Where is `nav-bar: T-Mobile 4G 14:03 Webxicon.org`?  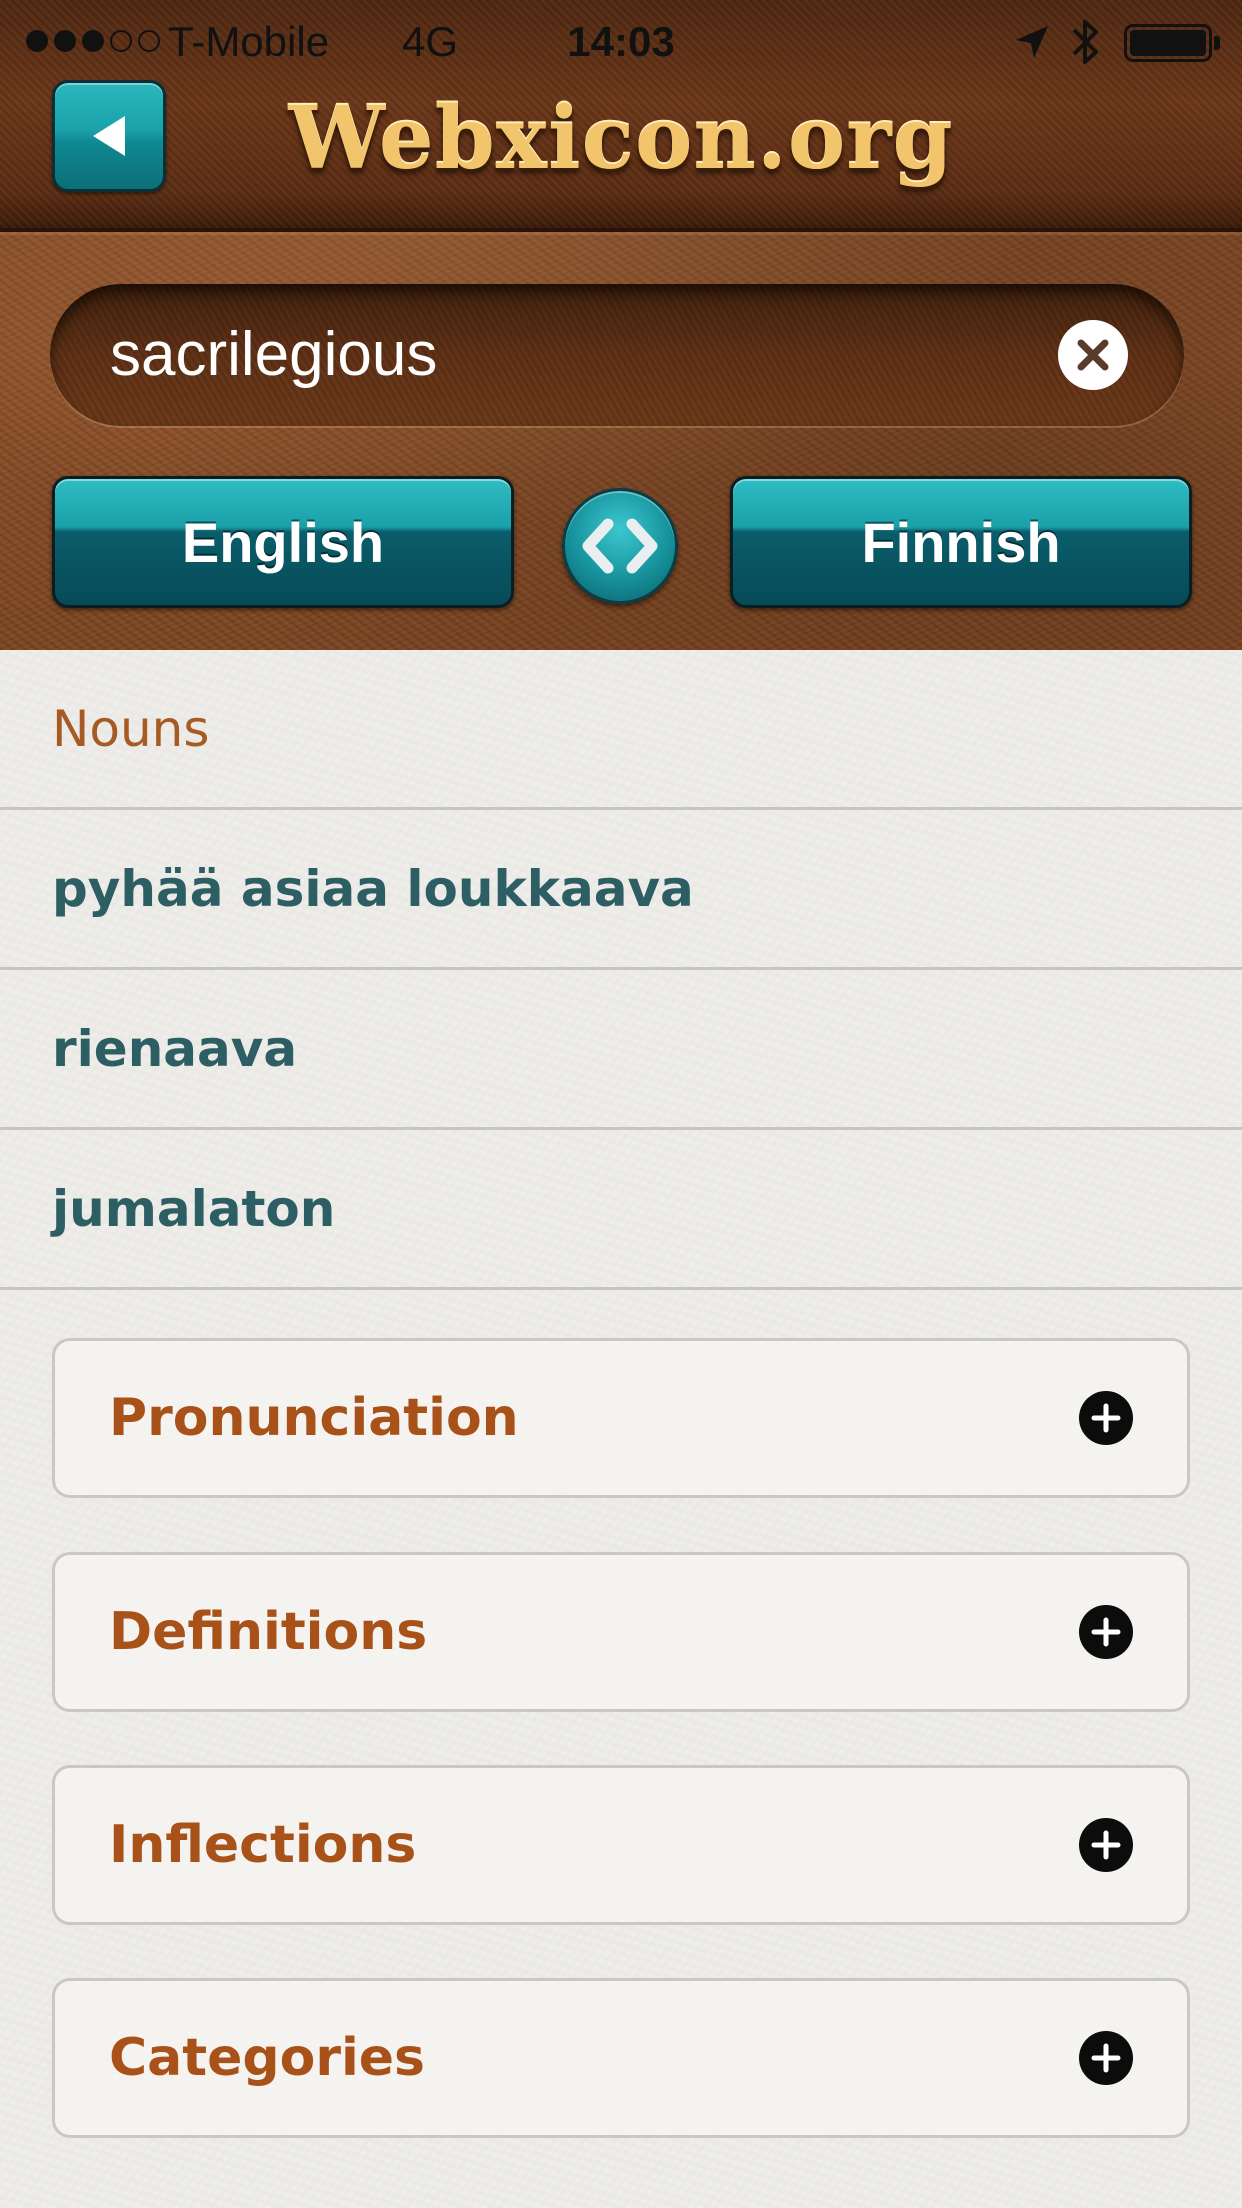
nav-bar: T-Mobile 4G 14:03 Webxicon.org is located at coordinates (621, 116).